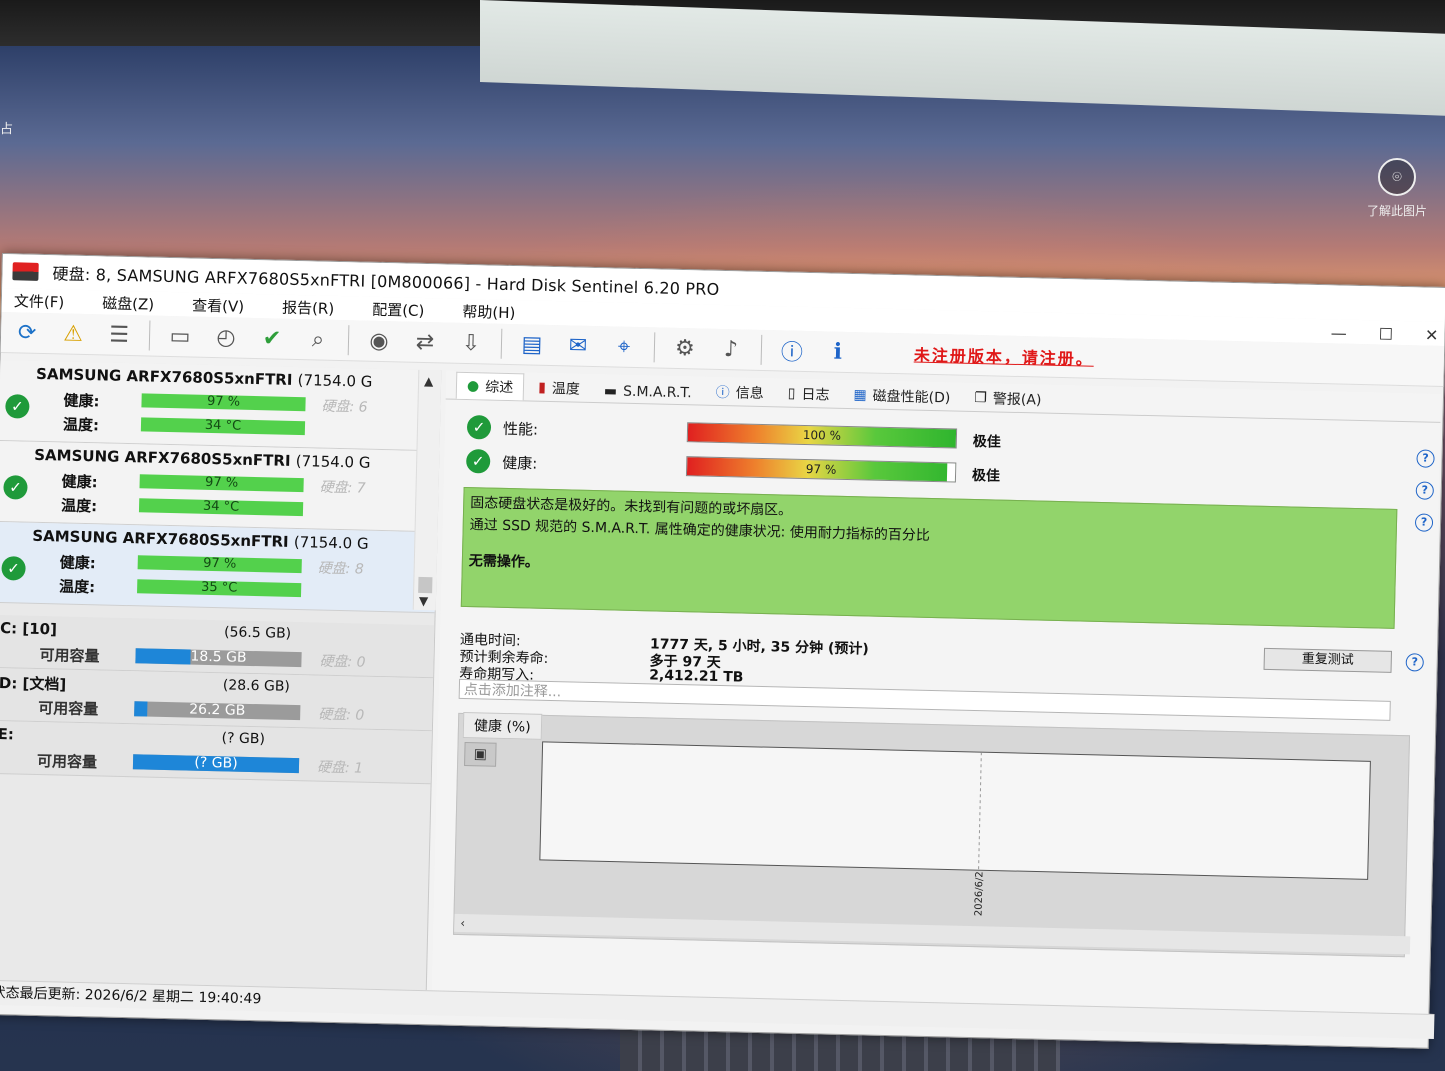  What do you see at coordinates (504, 562) in the screenshot?
I see `summary-action: 无需操作。` at bounding box center [504, 562].